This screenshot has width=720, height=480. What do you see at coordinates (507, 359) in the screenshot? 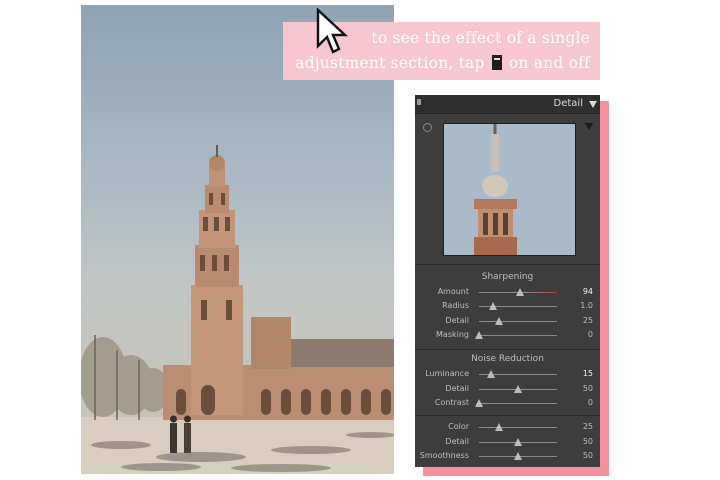
I see `noise-reduction-title: Noise Reduction` at bounding box center [507, 359].